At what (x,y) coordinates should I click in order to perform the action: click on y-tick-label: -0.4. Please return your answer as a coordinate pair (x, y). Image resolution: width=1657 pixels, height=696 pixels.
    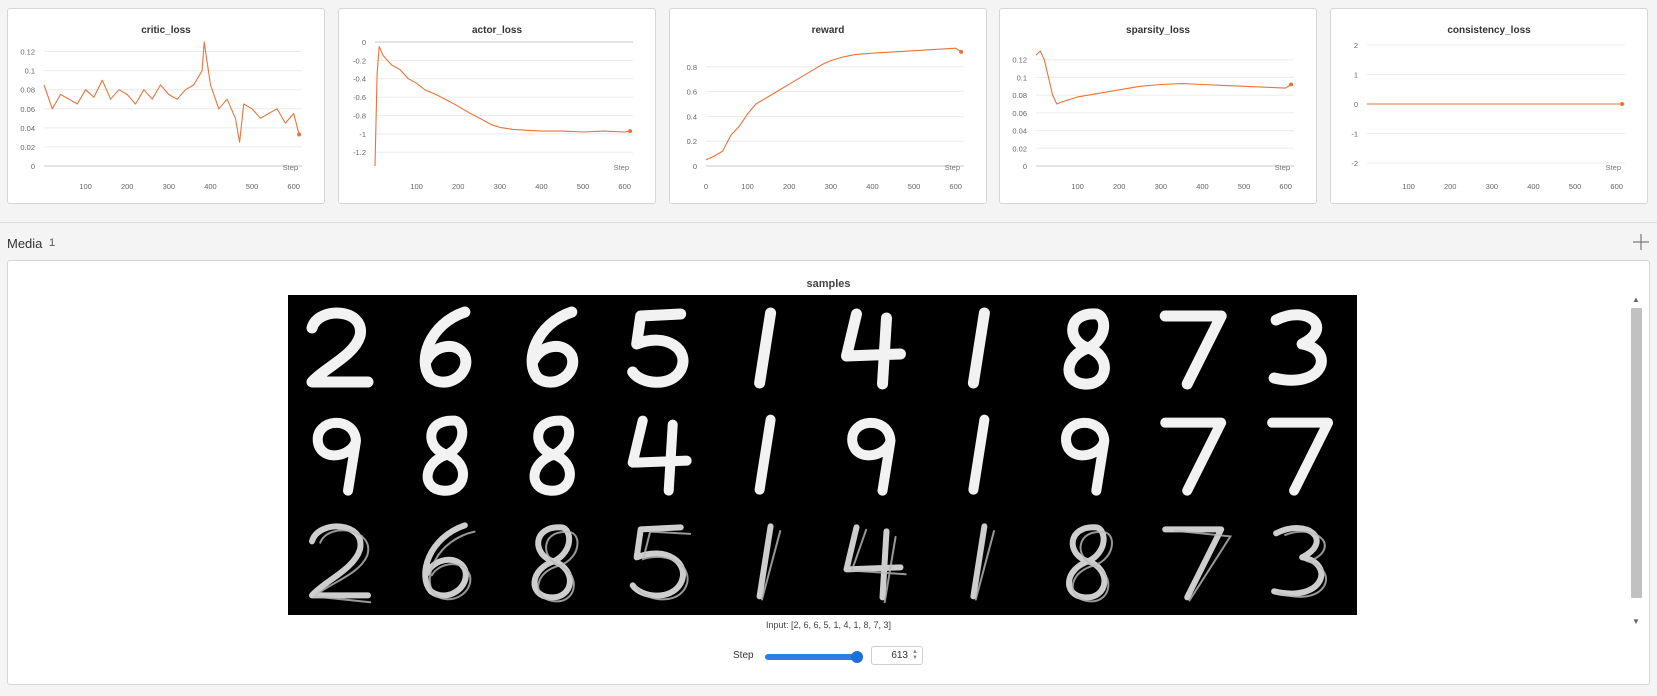
    Looking at the image, I should click on (359, 79).